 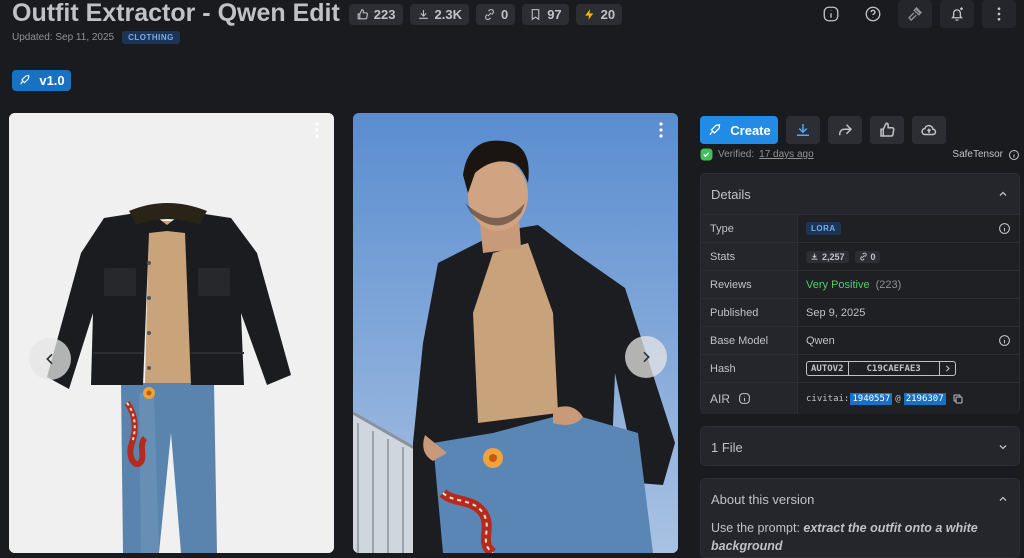 I want to click on details-row-reviews: Reviews Very Positive (223), so click(x=860, y=284).